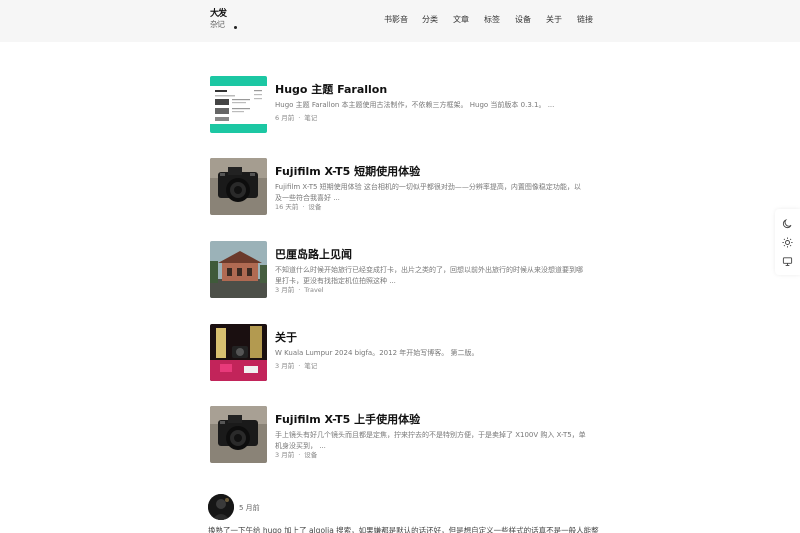 The width and height of the screenshot is (800, 533). What do you see at coordinates (221, 507) in the screenshot?
I see `avatar` at bounding box center [221, 507].